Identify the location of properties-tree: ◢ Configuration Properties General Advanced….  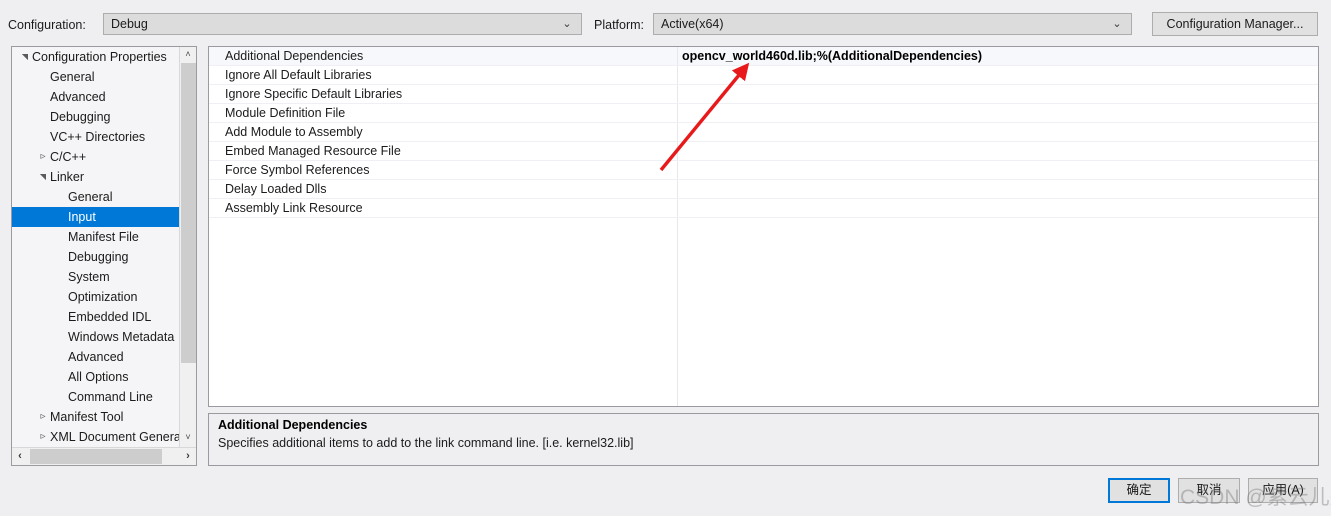
(96, 247).